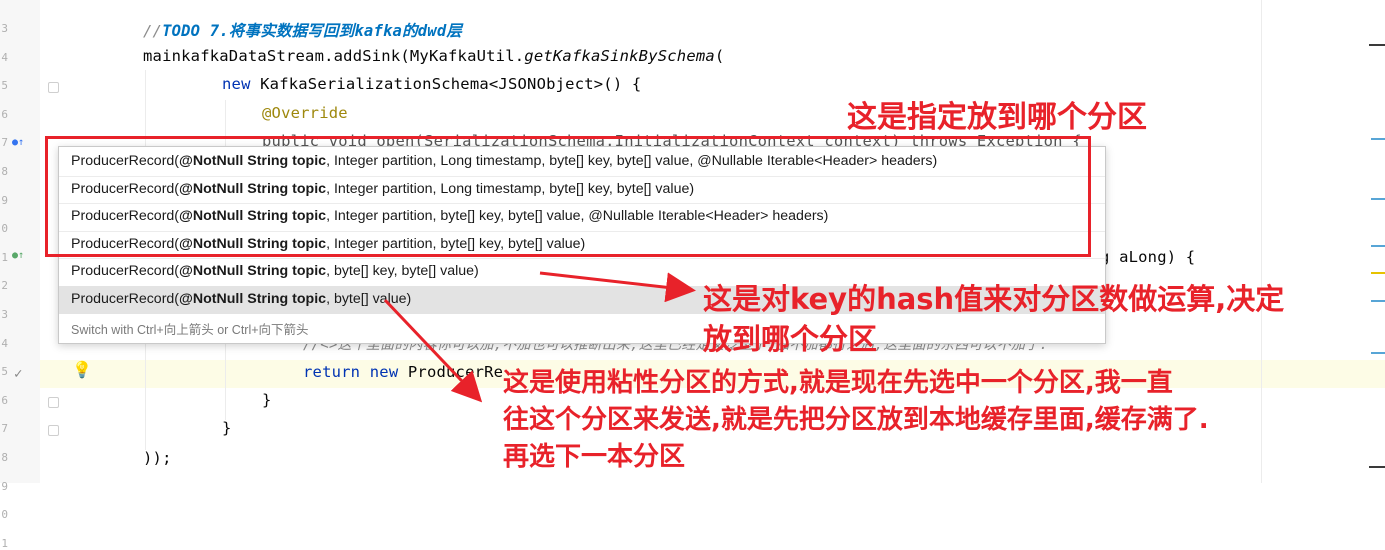 Image resolution: width=1385 pixels, height=550 pixels. What do you see at coordinates (856, 420) in the screenshot?
I see `annotation-sticky-line2: 往这个分区来发送,就是先把分区放到本地缓存里面,缓存满了.` at bounding box center [856, 420].